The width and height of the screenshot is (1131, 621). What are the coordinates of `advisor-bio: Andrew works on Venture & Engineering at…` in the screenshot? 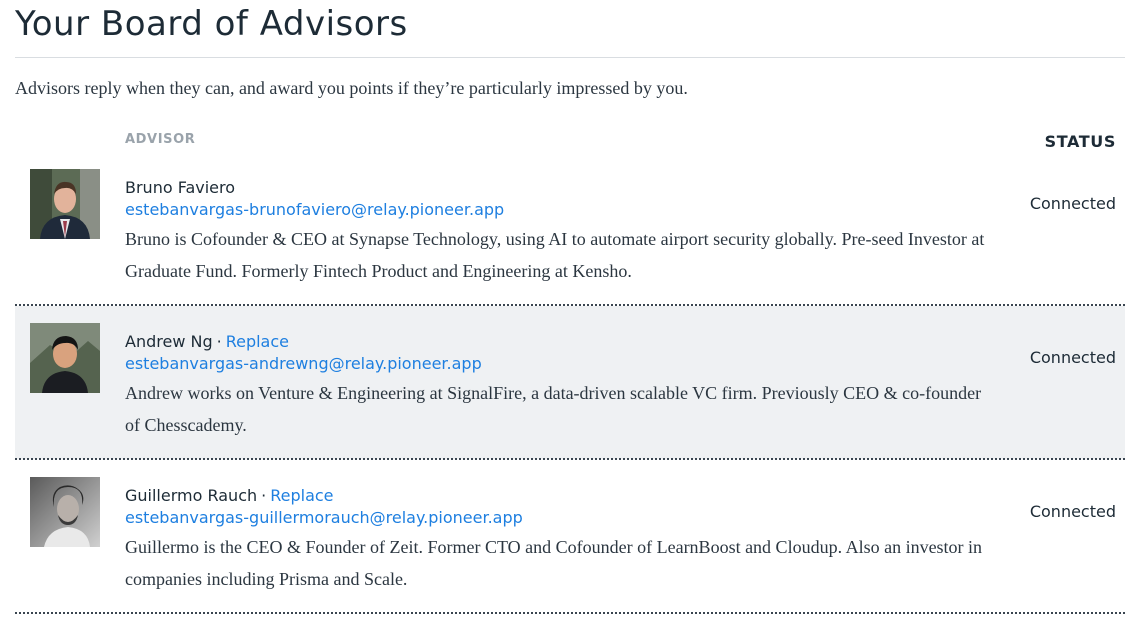 It's located at (553, 409).